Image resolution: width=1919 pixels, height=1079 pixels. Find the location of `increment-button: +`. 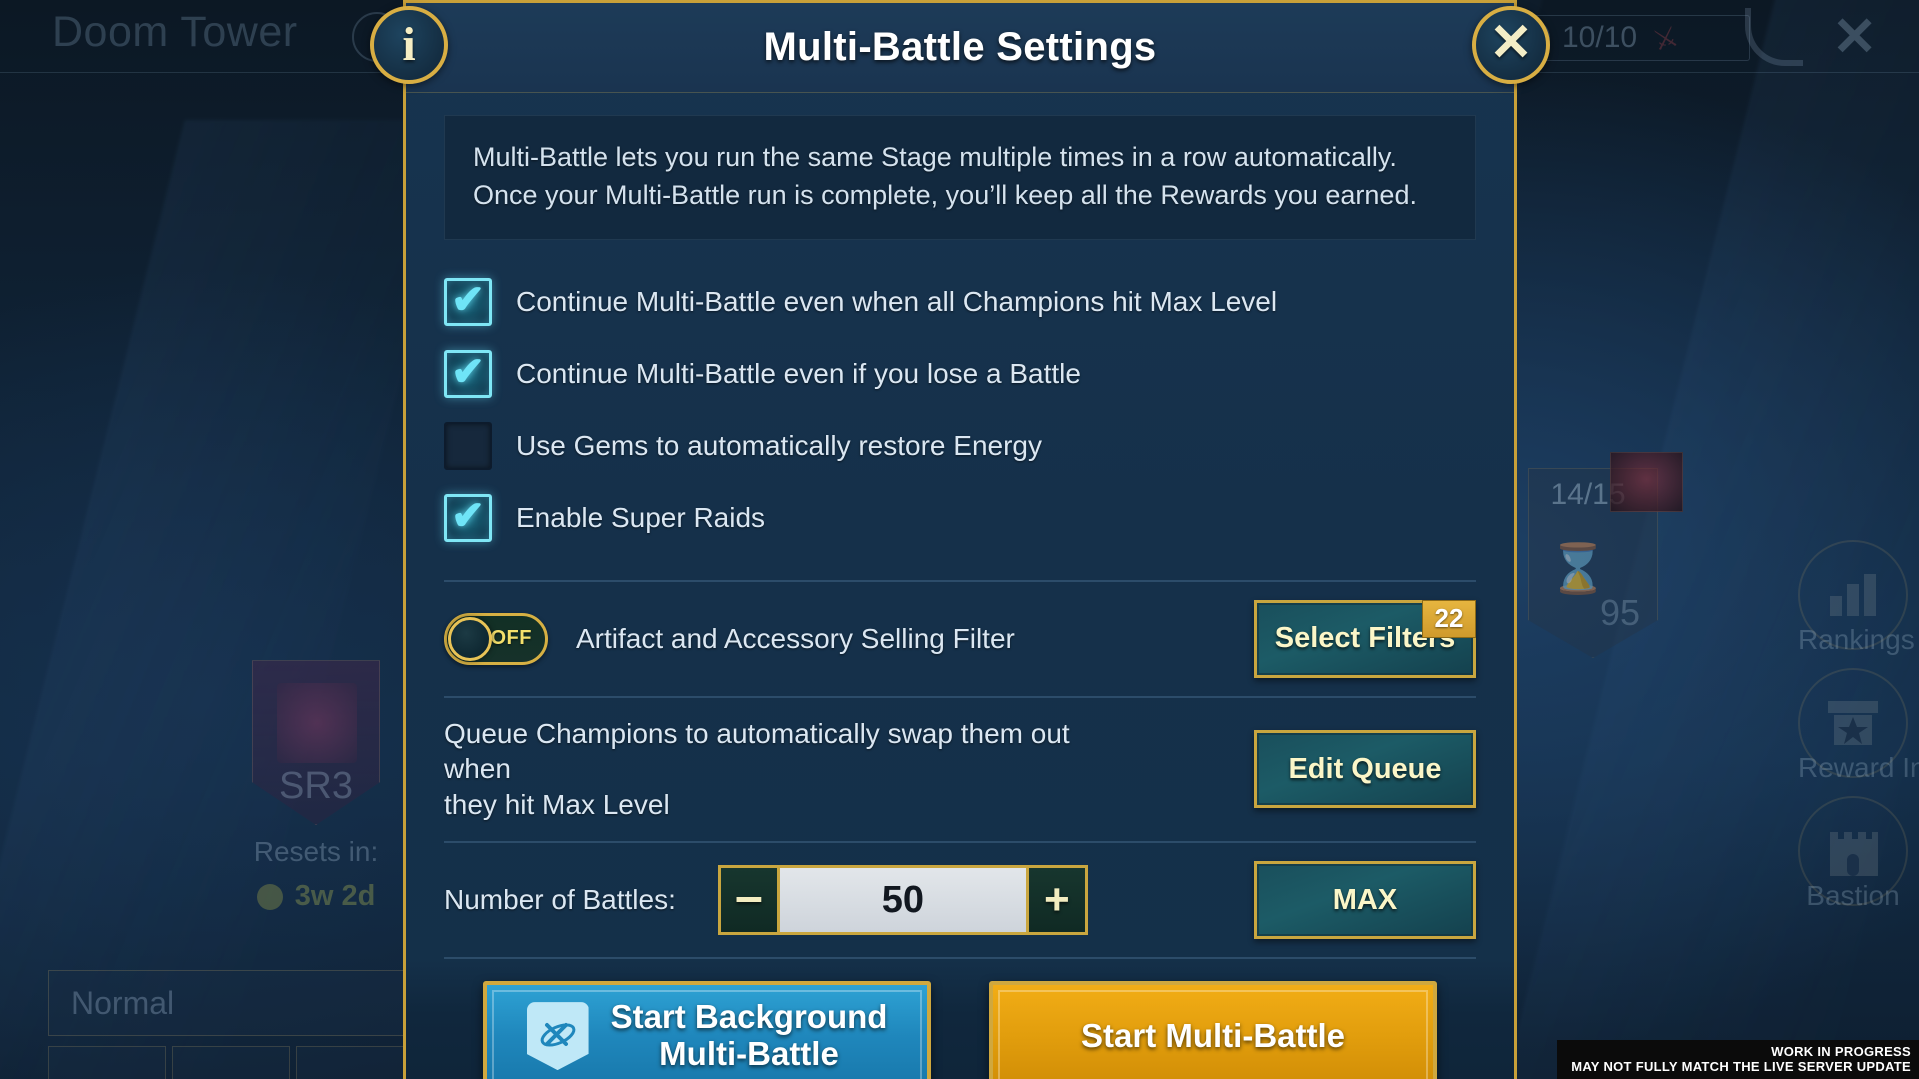

increment-button: + is located at coordinates (1056, 900).